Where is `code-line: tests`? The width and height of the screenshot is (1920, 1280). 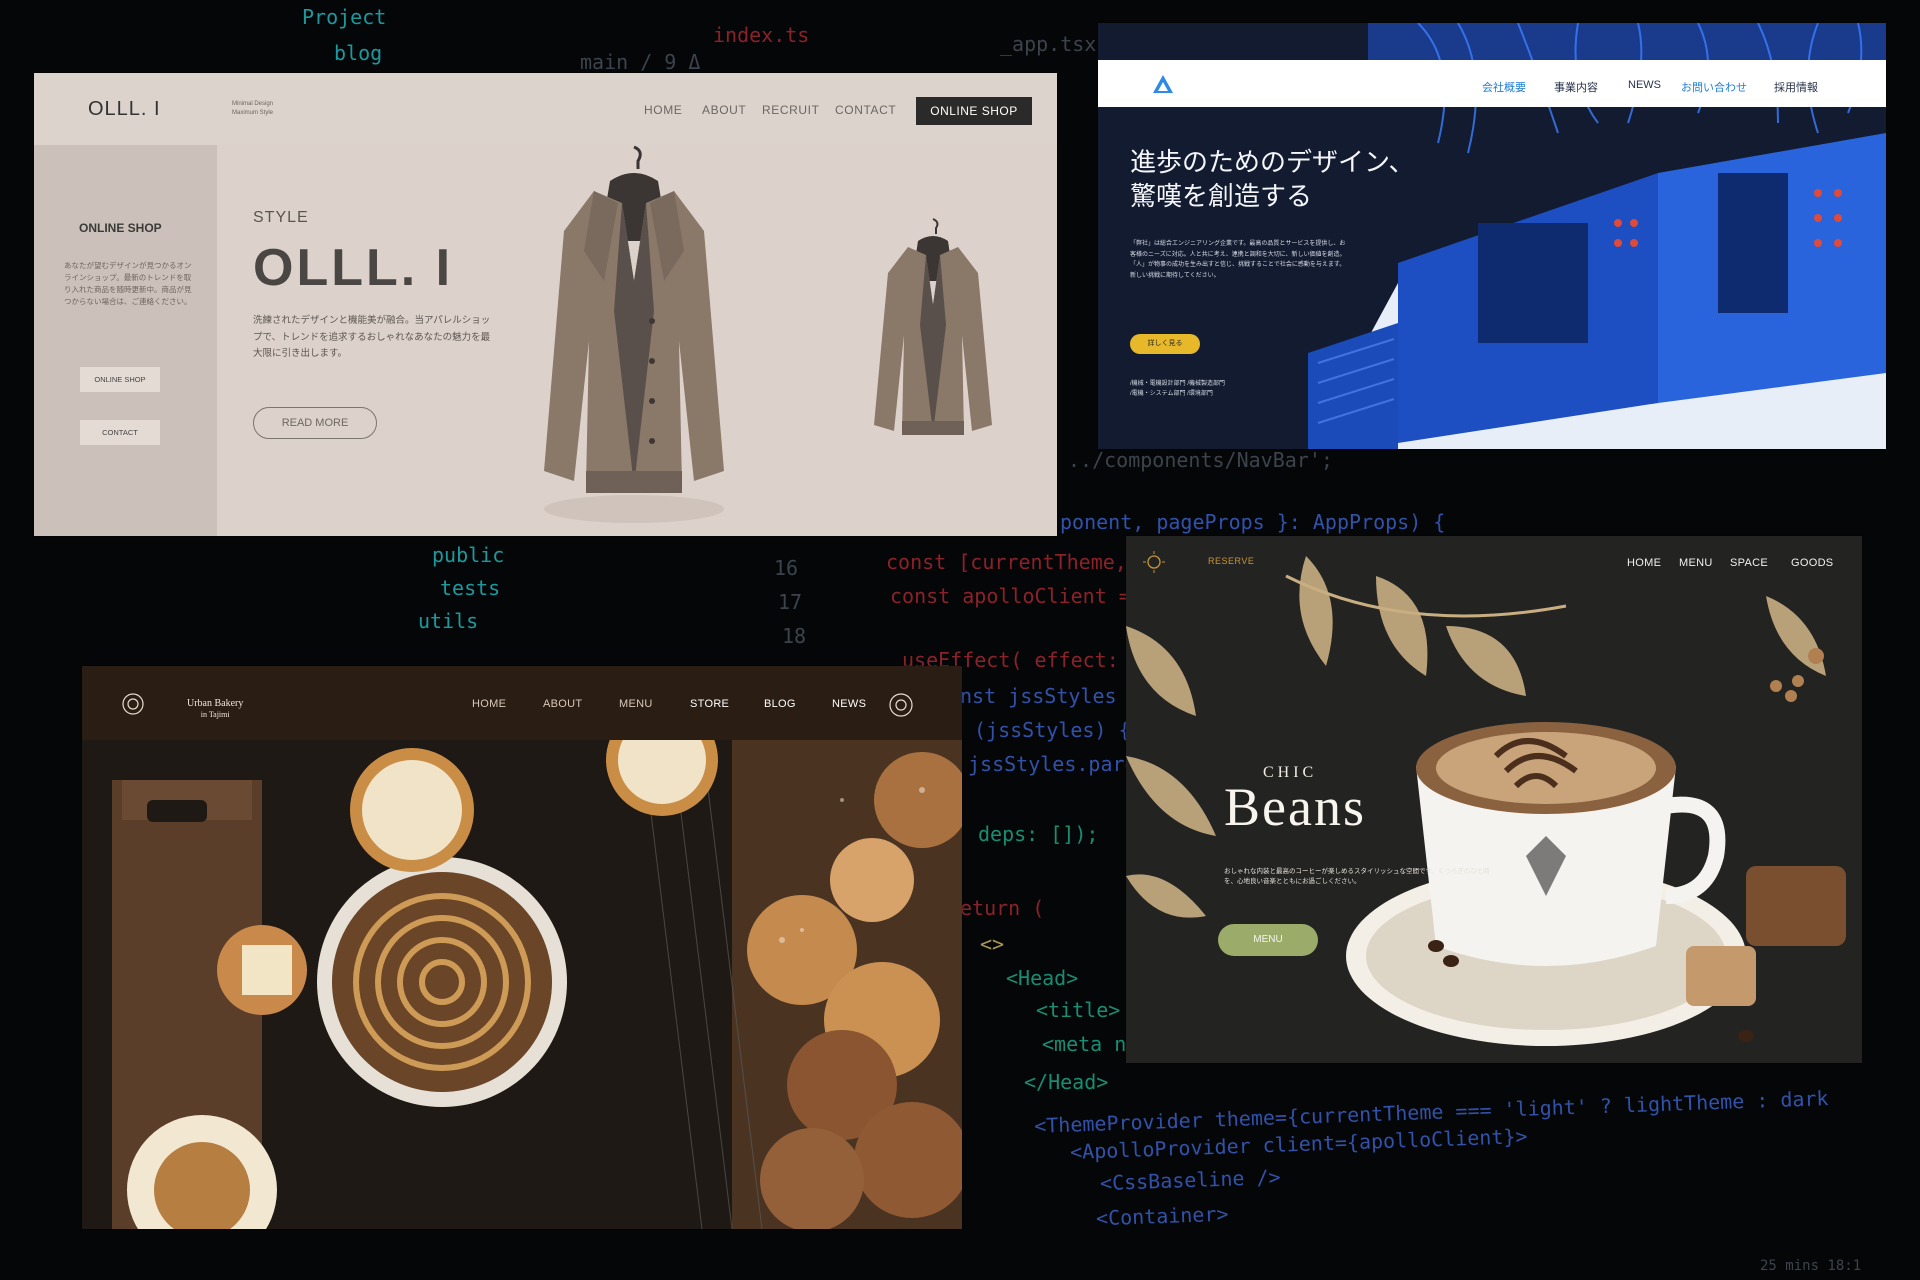 code-line: tests is located at coordinates (470, 588).